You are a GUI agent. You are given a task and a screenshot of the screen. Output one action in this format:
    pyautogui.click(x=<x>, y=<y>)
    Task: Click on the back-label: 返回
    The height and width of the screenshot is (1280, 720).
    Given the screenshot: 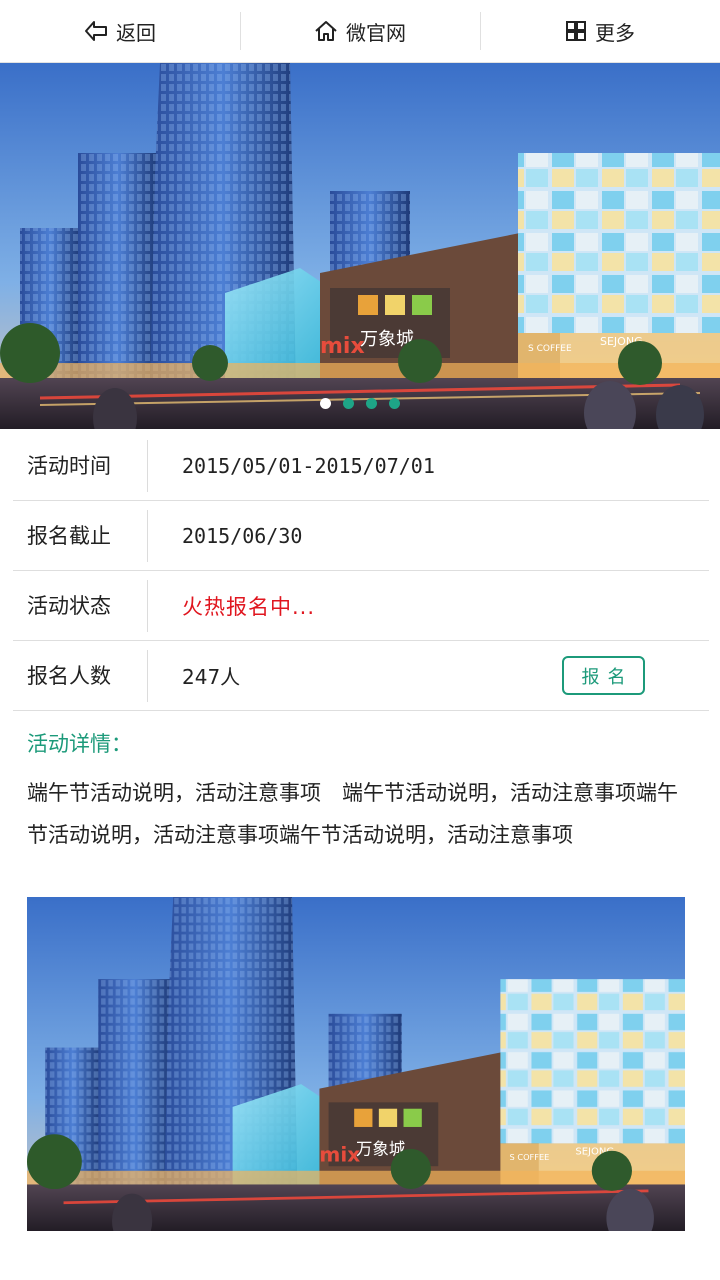 What is the action you would take?
    pyautogui.click(x=136, y=32)
    